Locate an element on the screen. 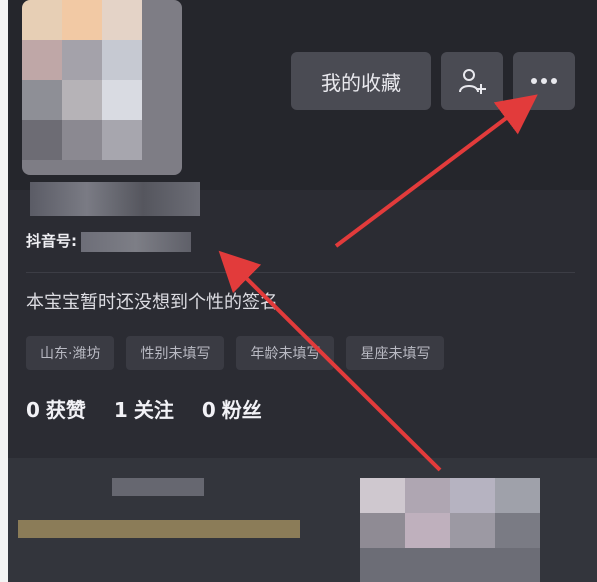 This screenshot has width=597, height=582. more-dots-icon is located at coordinates (544, 81).